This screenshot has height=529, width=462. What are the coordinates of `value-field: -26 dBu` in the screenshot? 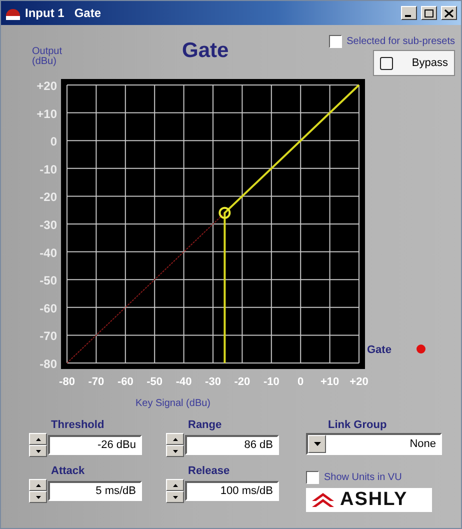 It's located at (95, 445).